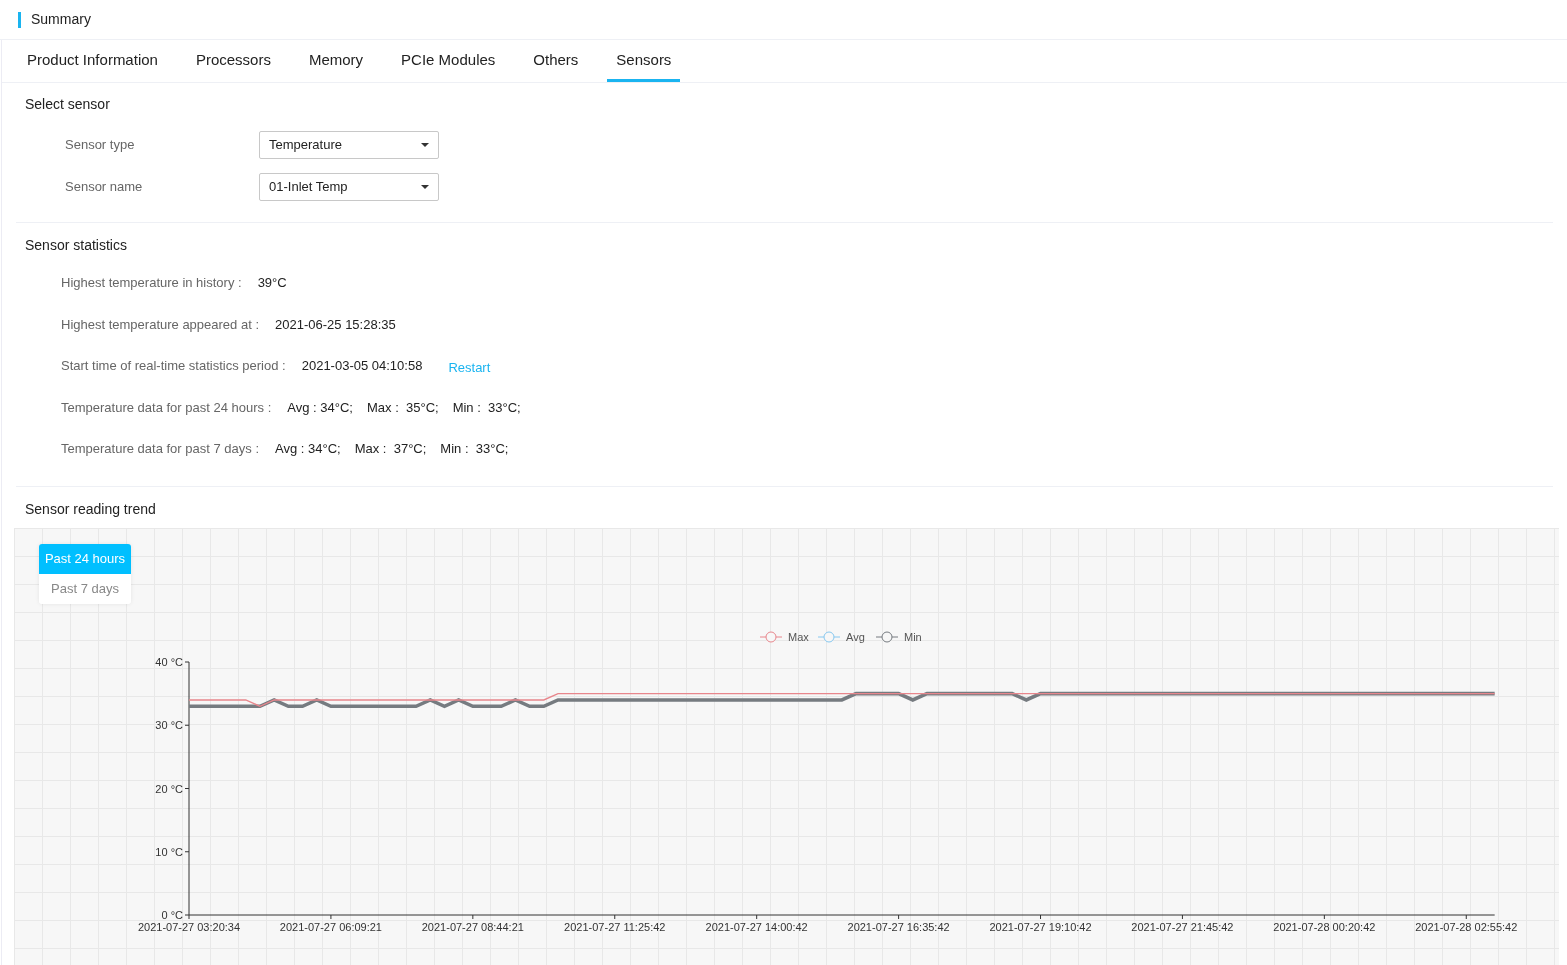  What do you see at coordinates (556, 61) in the screenshot?
I see `tab: Others` at bounding box center [556, 61].